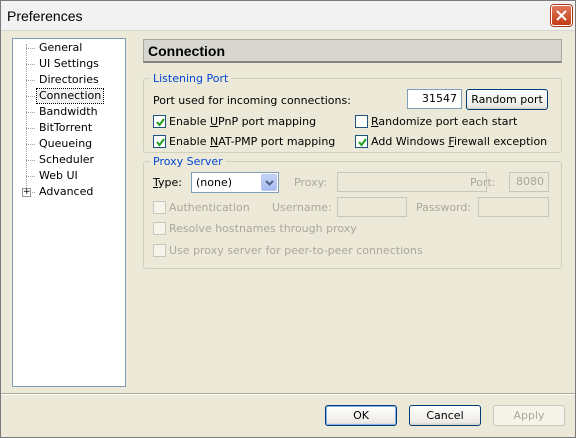 Image resolution: width=576 pixels, height=438 pixels. What do you see at coordinates (459, 141) in the screenshot?
I see `firewall-exception-label: Add Windows Firewall exception` at bounding box center [459, 141].